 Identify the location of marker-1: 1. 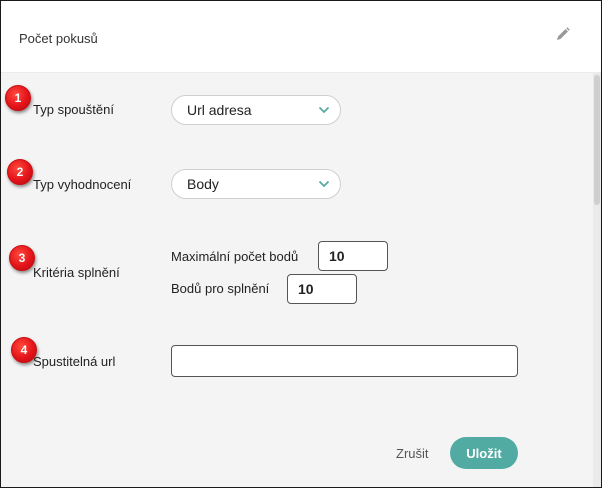
(18, 98).